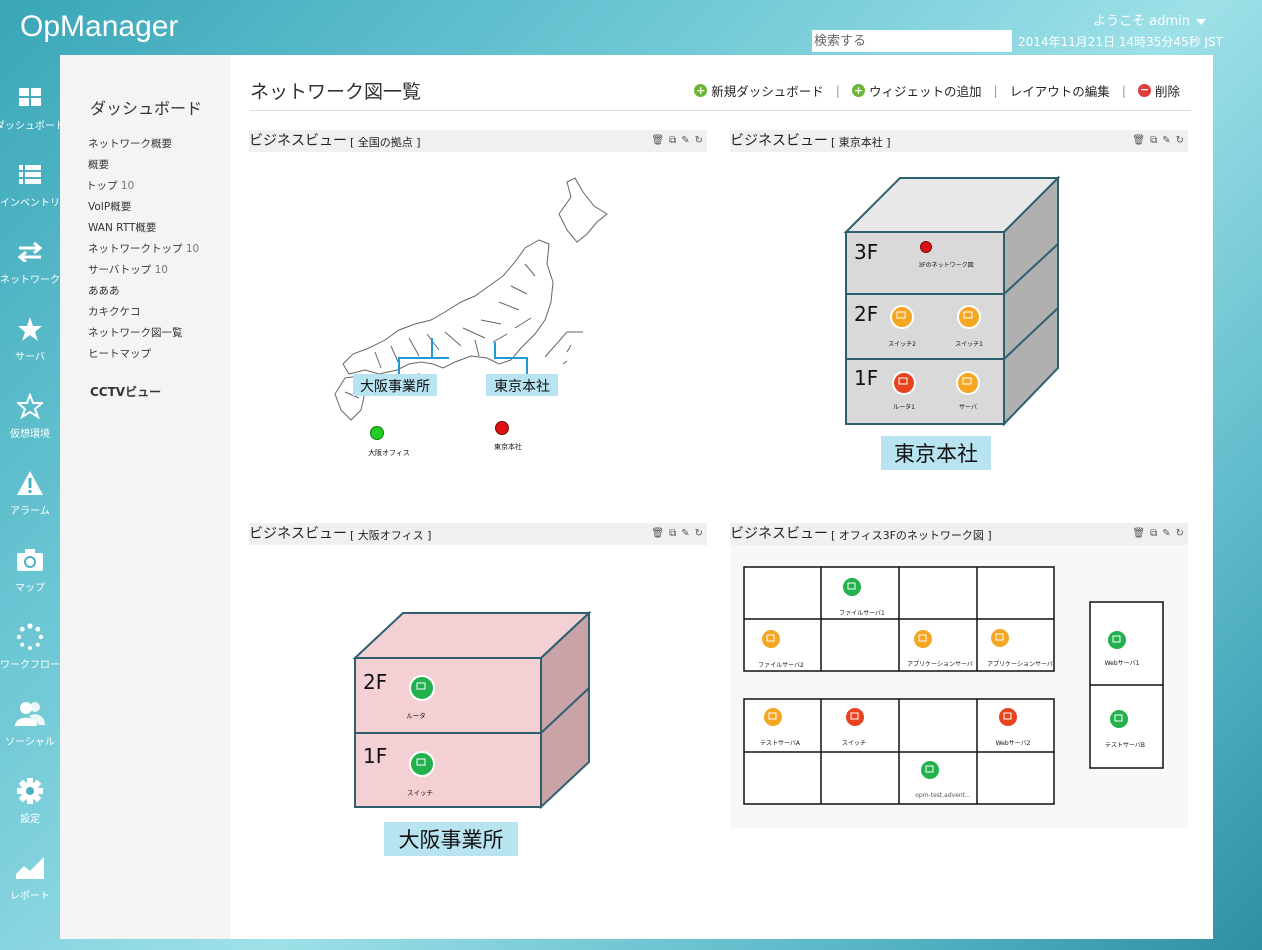  I want to click on svg-text: スイッチ, so click(420, 793).